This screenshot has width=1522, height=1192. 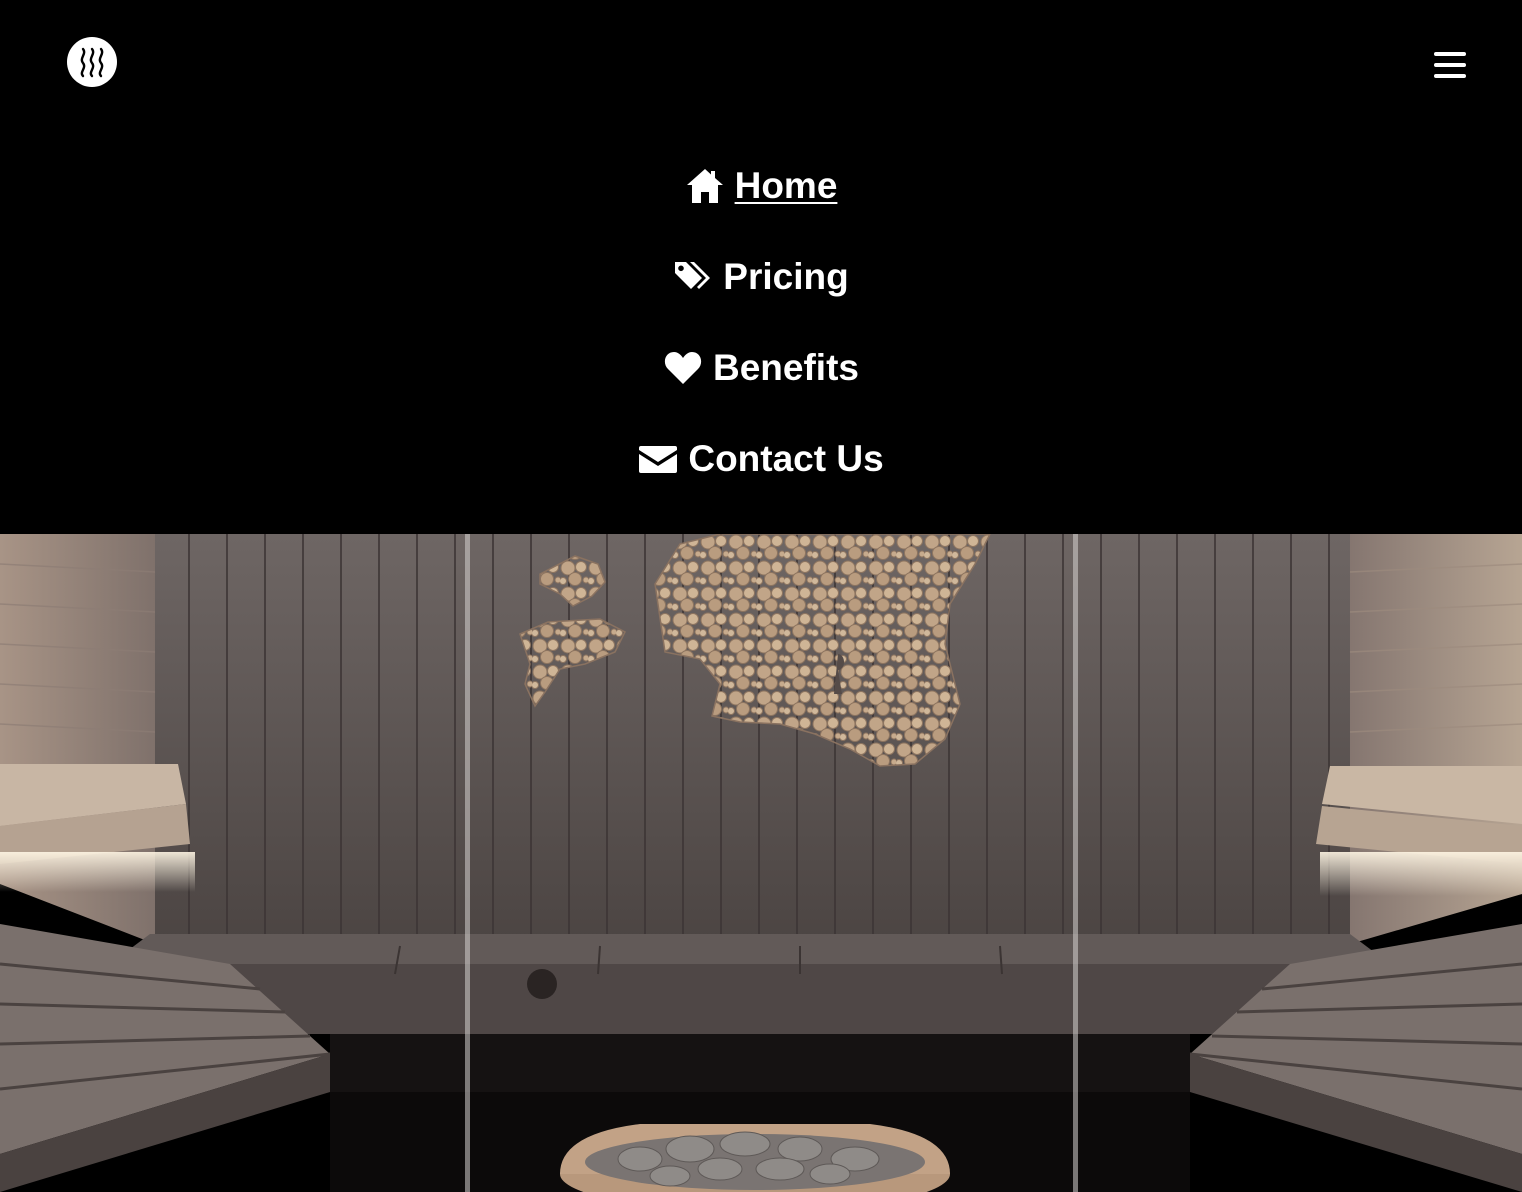 I want to click on nav-label-home: Home, so click(x=786, y=185).